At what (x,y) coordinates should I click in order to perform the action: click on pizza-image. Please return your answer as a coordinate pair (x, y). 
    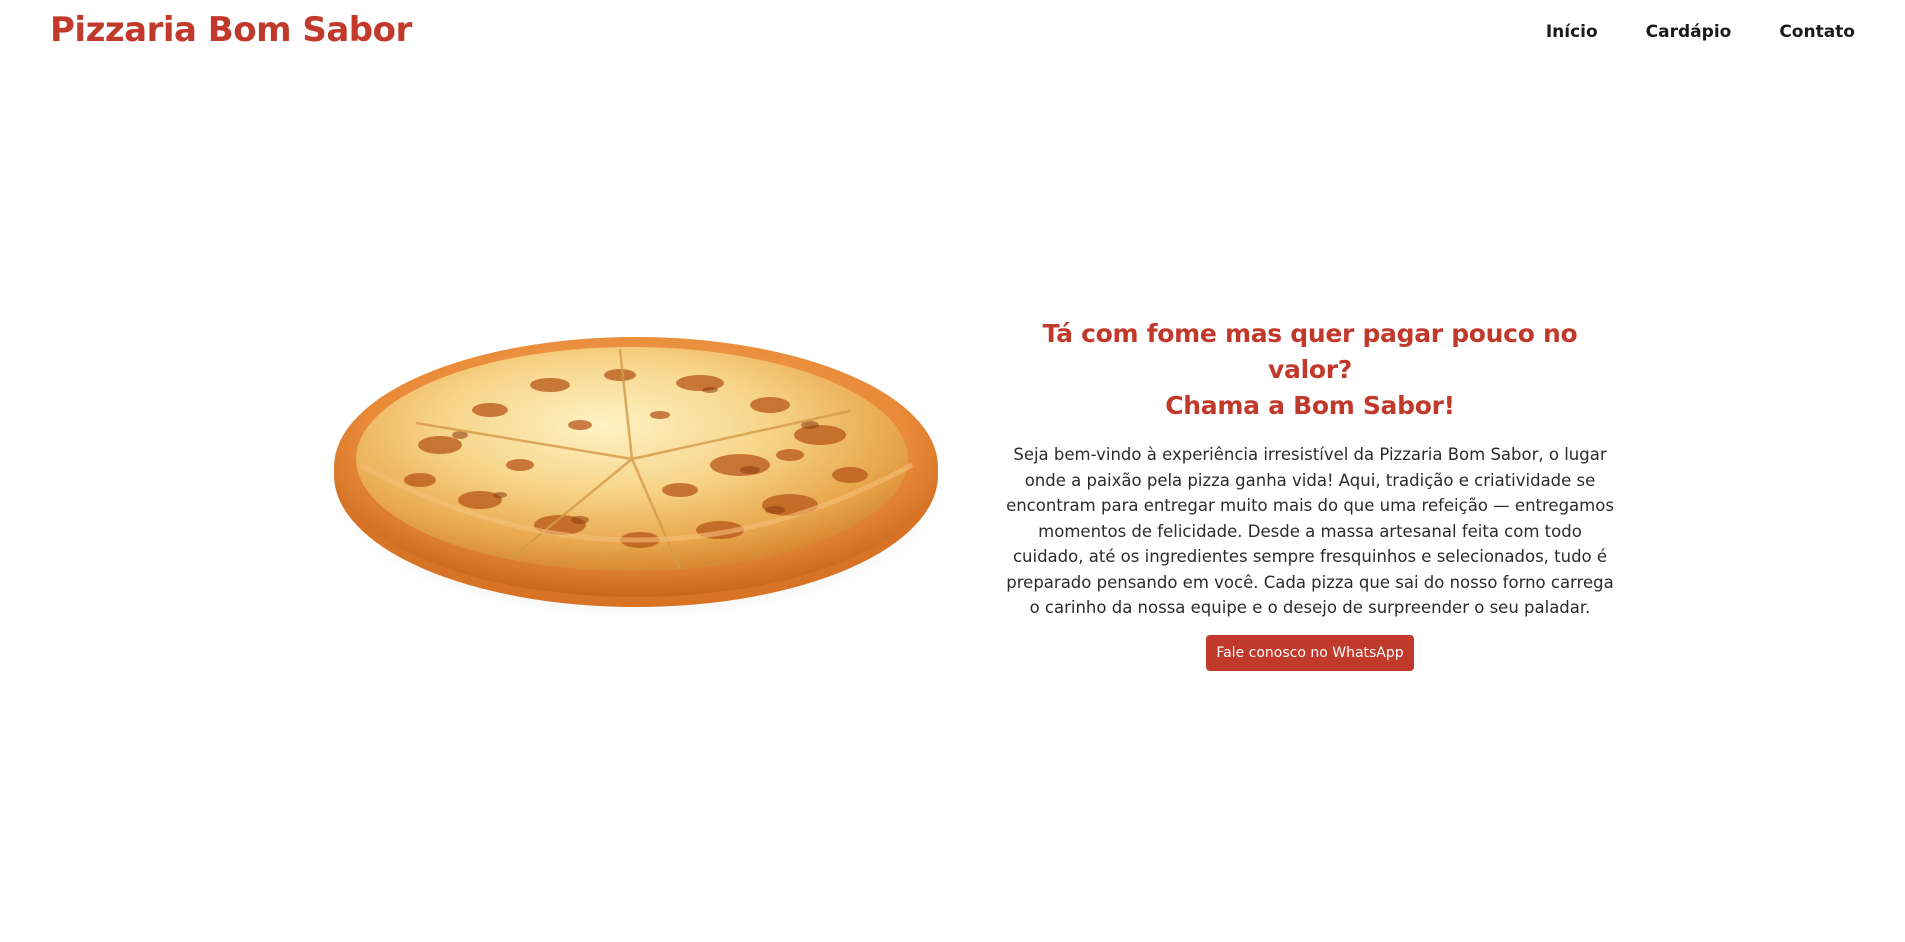
    Looking at the image, I should click on (640, 472).